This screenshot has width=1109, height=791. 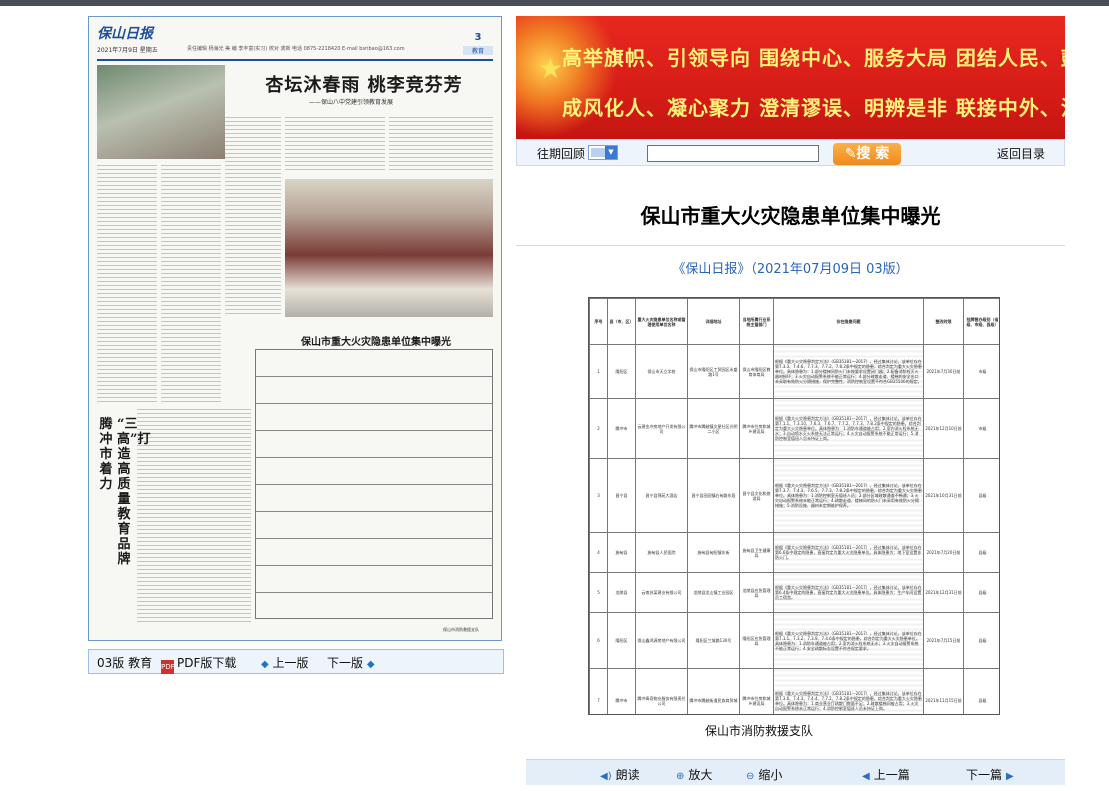 I want to click on table-cell: 3, so click(x=598, y=495).